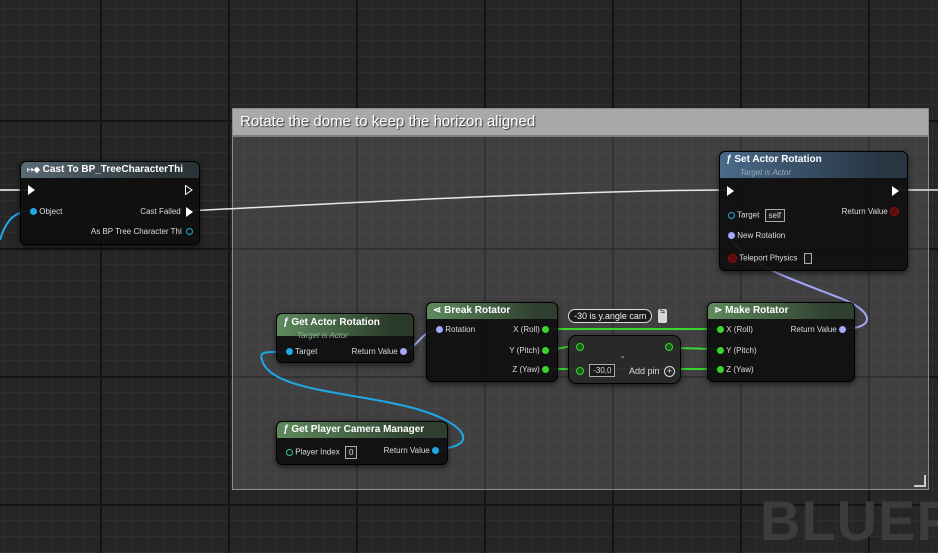 The width and height of the screenshot is (938, 553). I want to click on add-input-b-pin: -30,0, so click(596, 370).